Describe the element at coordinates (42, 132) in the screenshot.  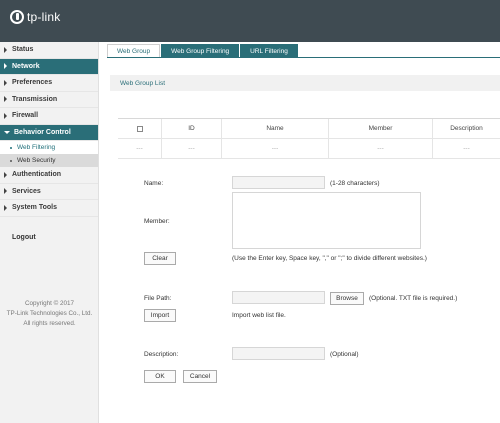
I see `sidebar-item-label: Behavior Control` at that location.